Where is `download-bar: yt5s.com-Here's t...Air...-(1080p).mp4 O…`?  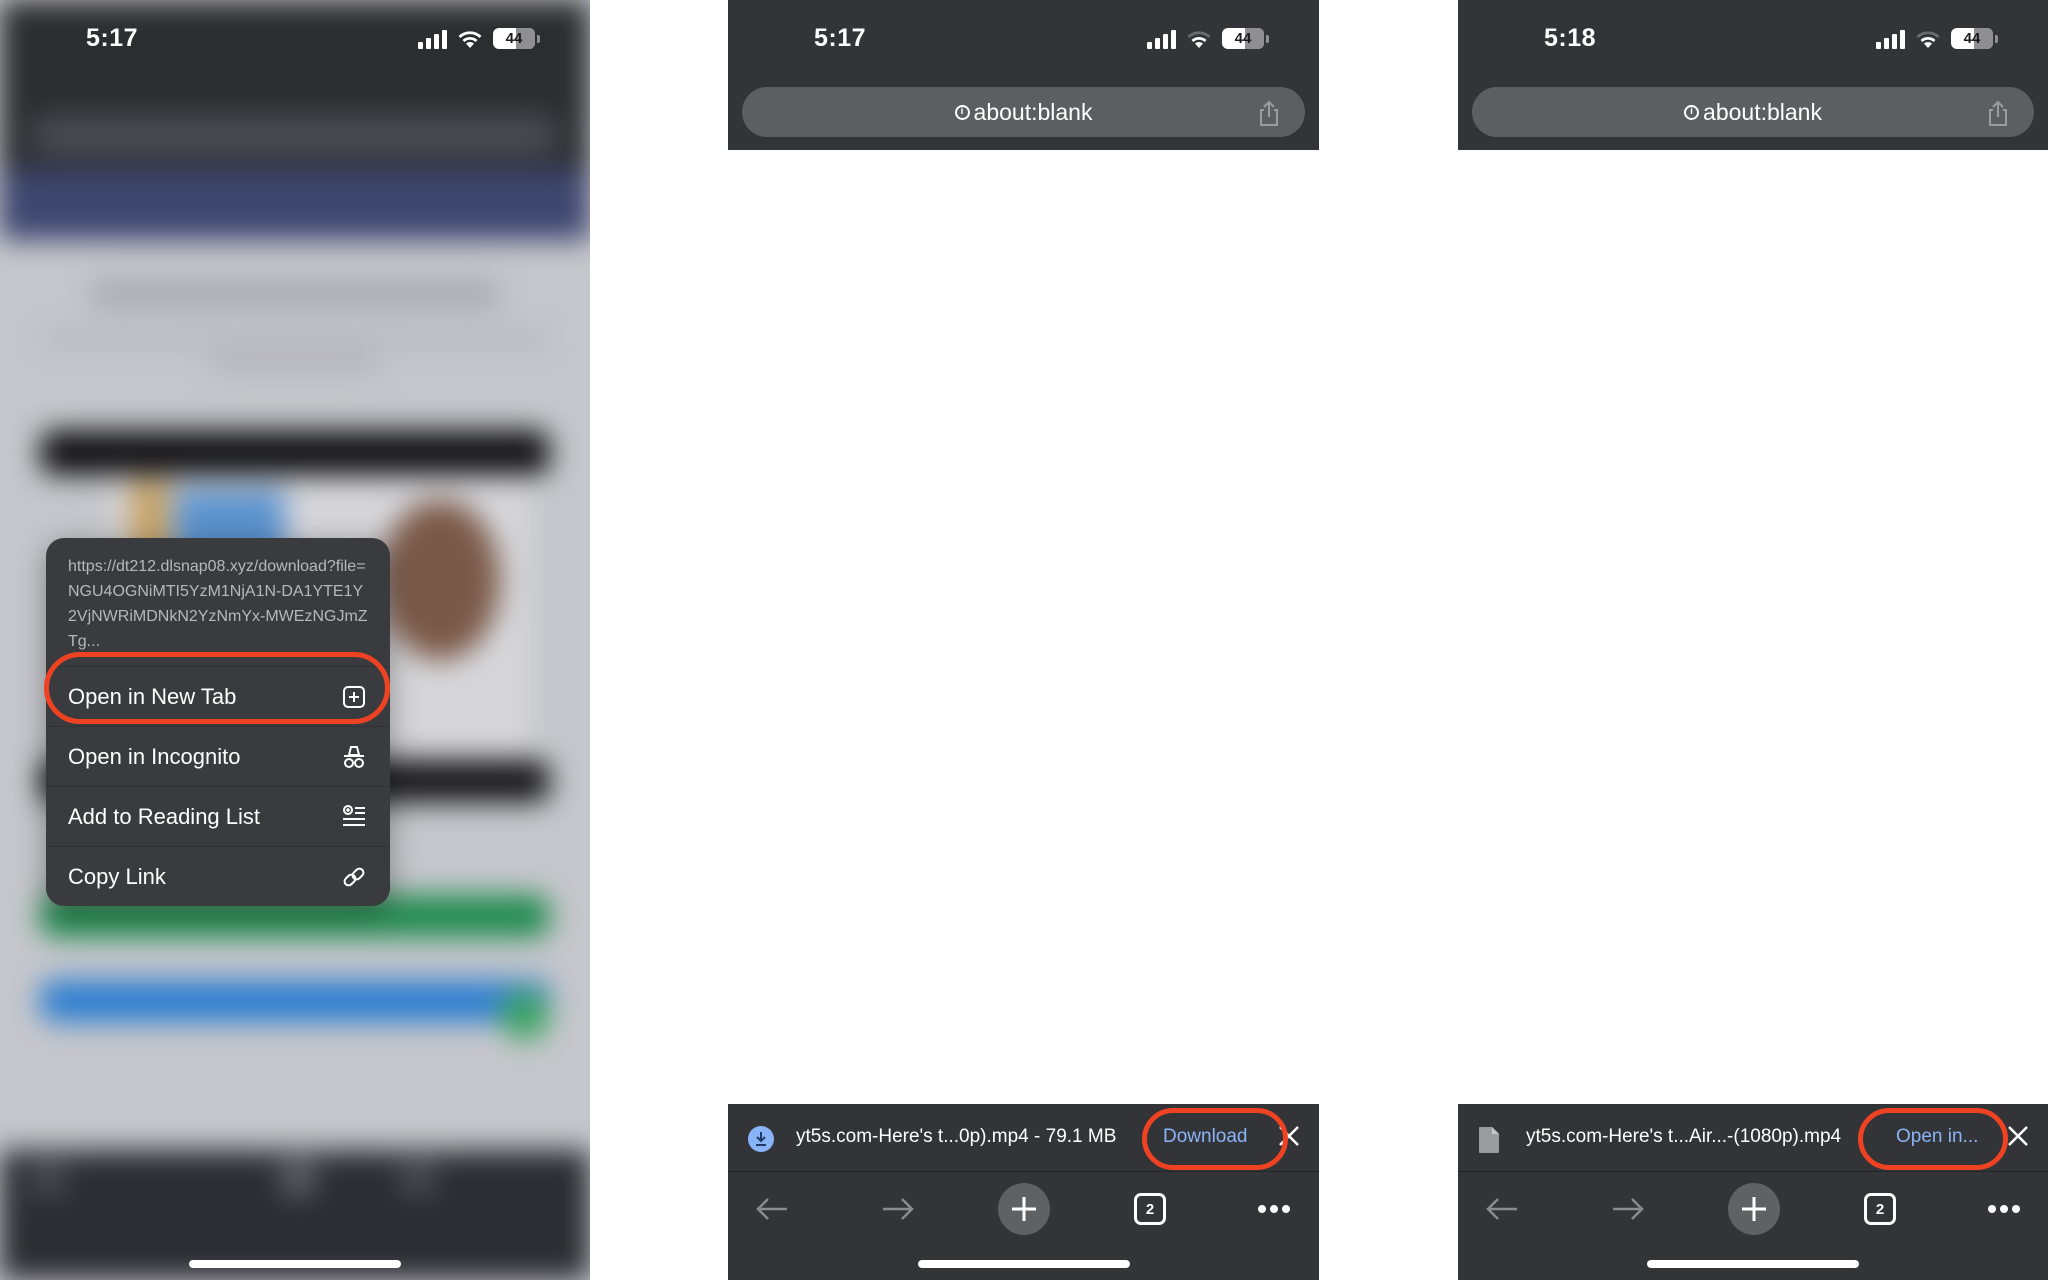 download-bar: yt5s.com-Here's t...Air...-(1080p).mp4 O… is located at coordinates (1753, 1138).